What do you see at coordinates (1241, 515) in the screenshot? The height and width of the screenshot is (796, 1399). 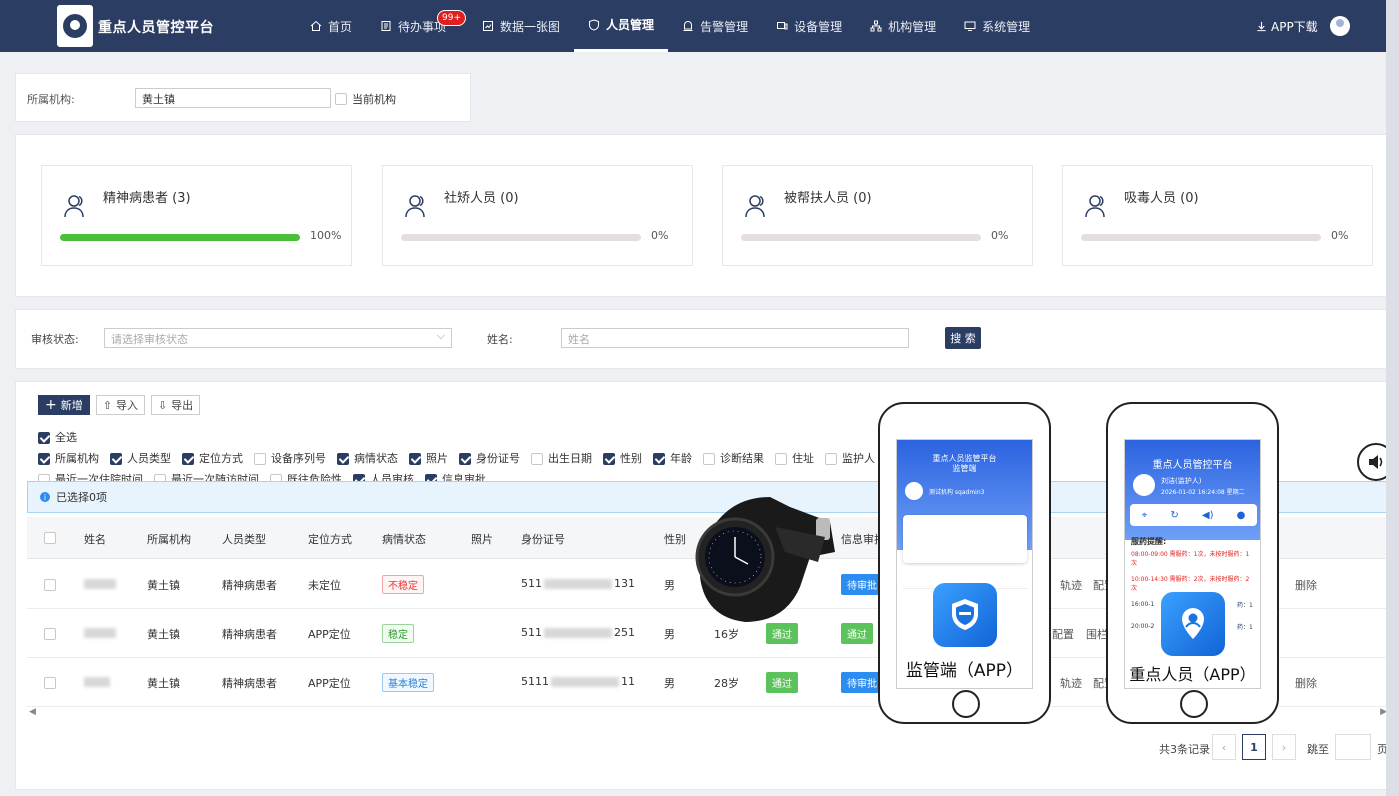 I see `person-icon: ●` at bounding box center [1241, 515].